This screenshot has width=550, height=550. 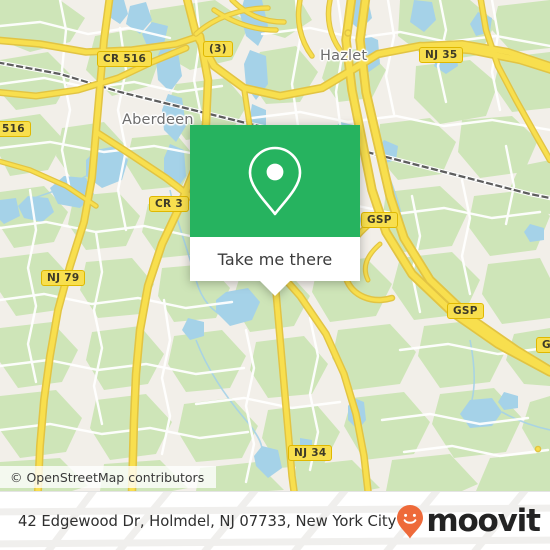 I want to click on map-shield-gsp-2: GSP, so click(x=465, y=311).